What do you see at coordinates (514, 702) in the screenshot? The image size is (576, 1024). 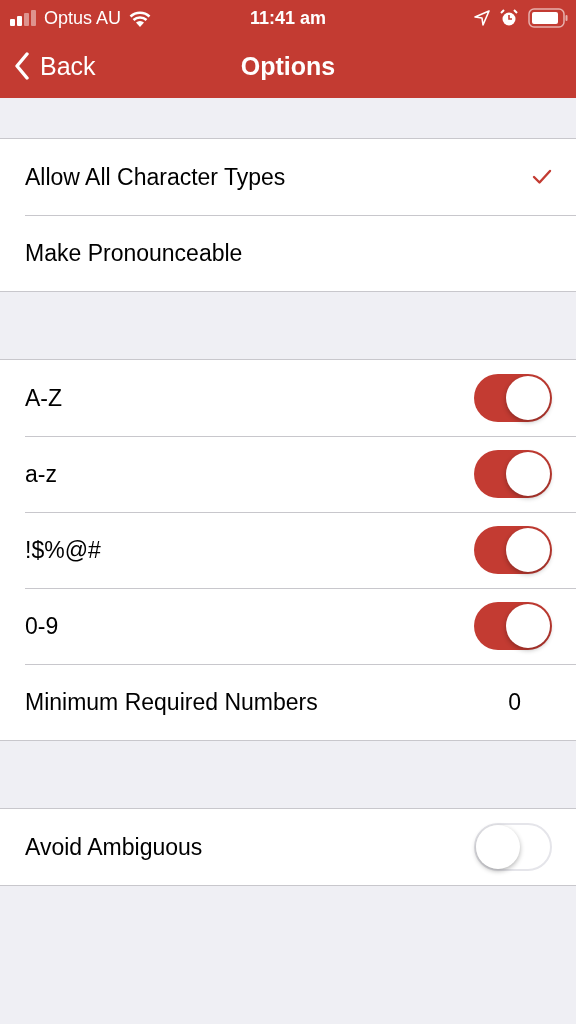 I see `row-value: 0` at bounding box center [514, 702].